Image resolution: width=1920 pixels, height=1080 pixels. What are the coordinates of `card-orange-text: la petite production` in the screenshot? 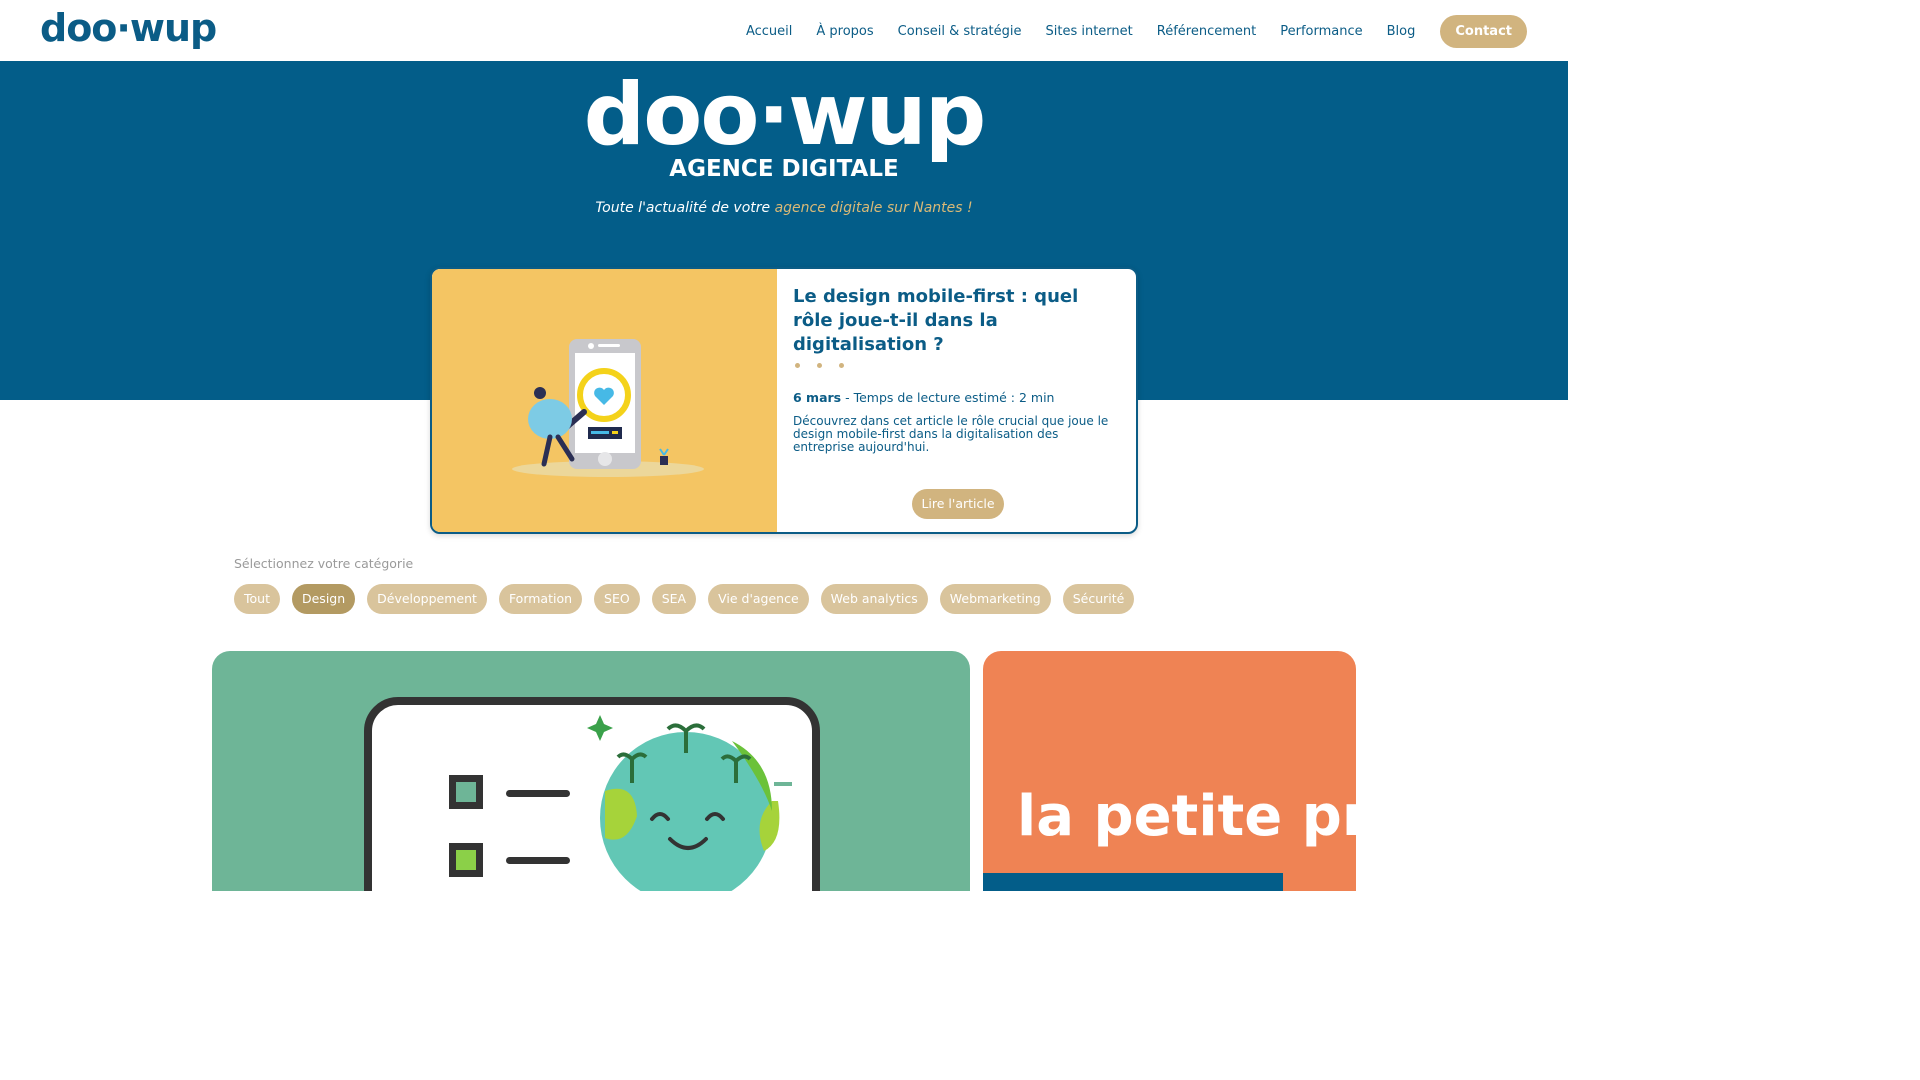 It's located at (1186, 816).